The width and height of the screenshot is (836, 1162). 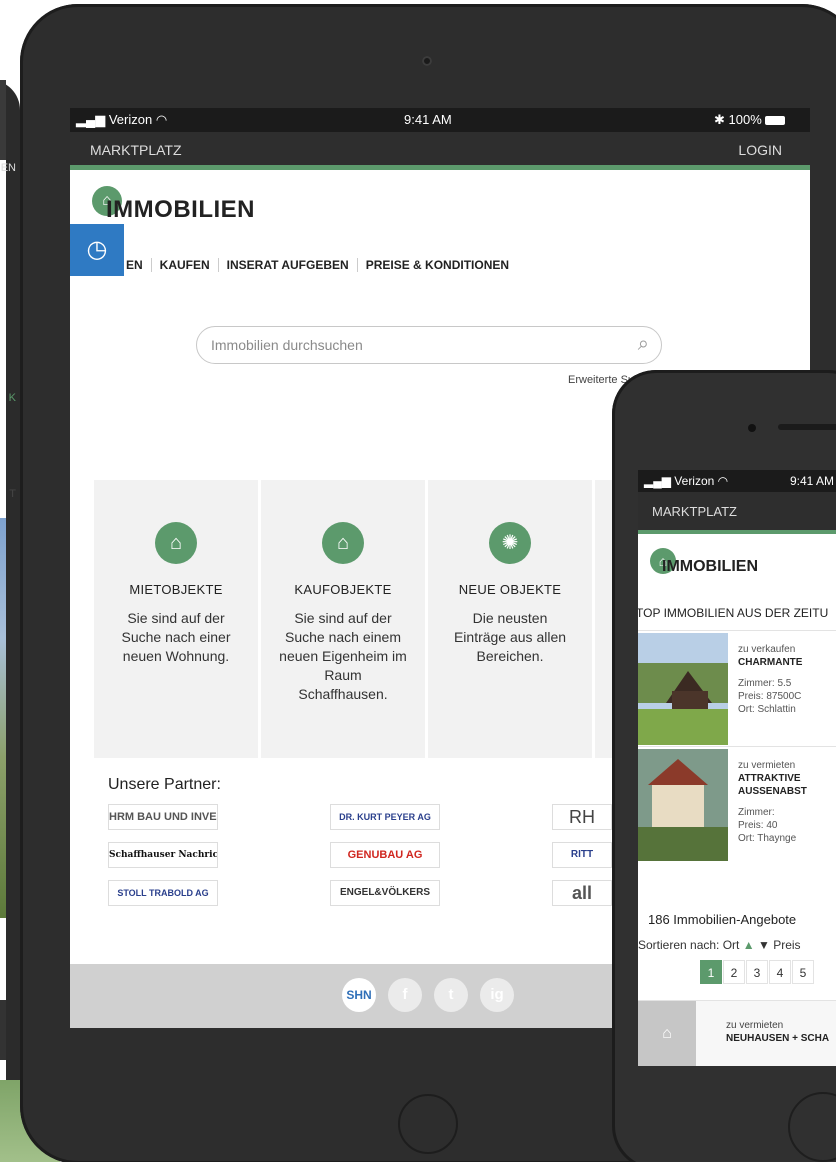 I want to click on listing-price: Preis: 87500C, so click(x=770, y=696).